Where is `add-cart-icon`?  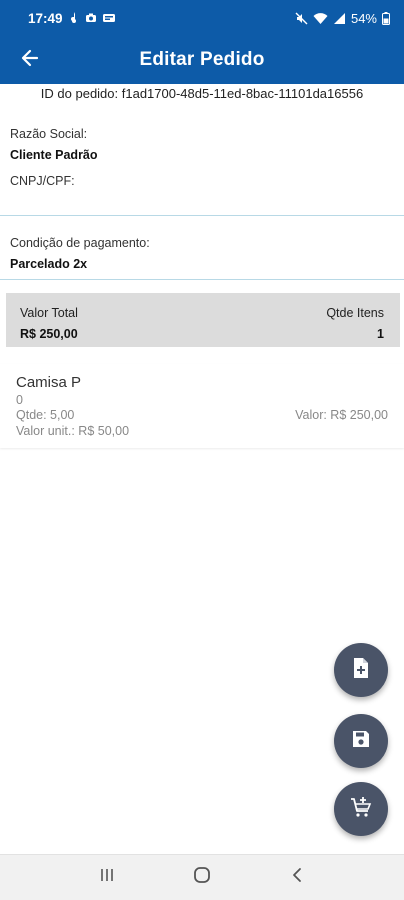
add-cart-icon is located at coordinates (361, 809).